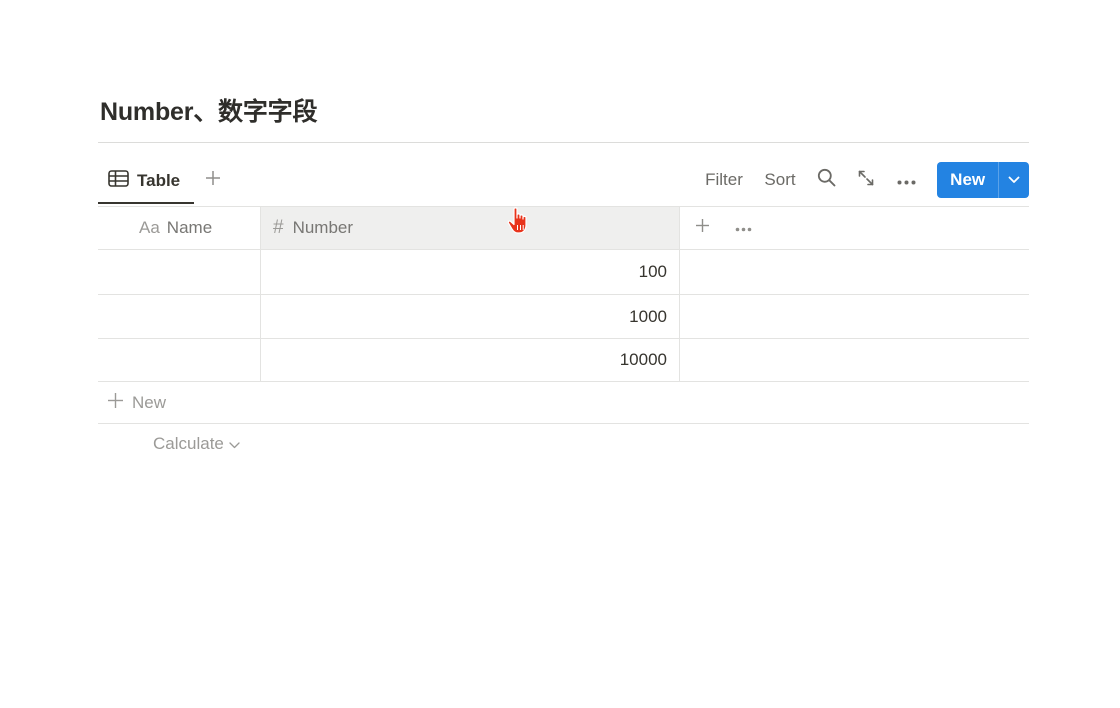  Describe the element at coordinates (470, 316) in the screenshot. I see `number-cell: 1000` at that location.